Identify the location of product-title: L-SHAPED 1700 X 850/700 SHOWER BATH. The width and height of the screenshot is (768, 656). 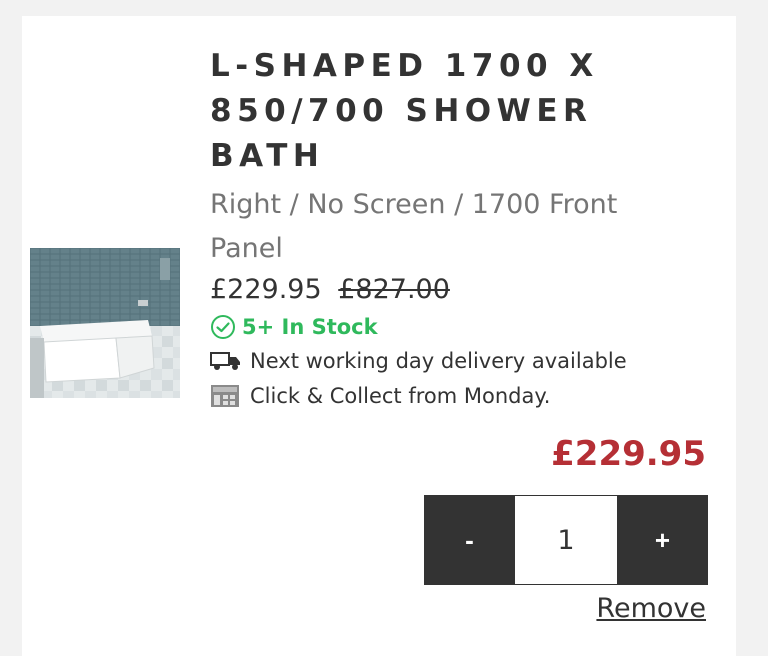
(430, 111).